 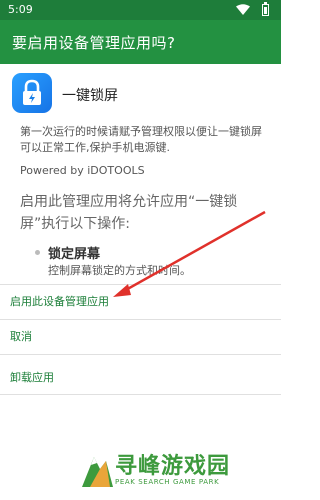 What do you see at coordinates (167, 482) in the screenshot?
I see `watermark-subtitle: PEAK SEARCH GAME PARK` at bounding box center [167, 482].